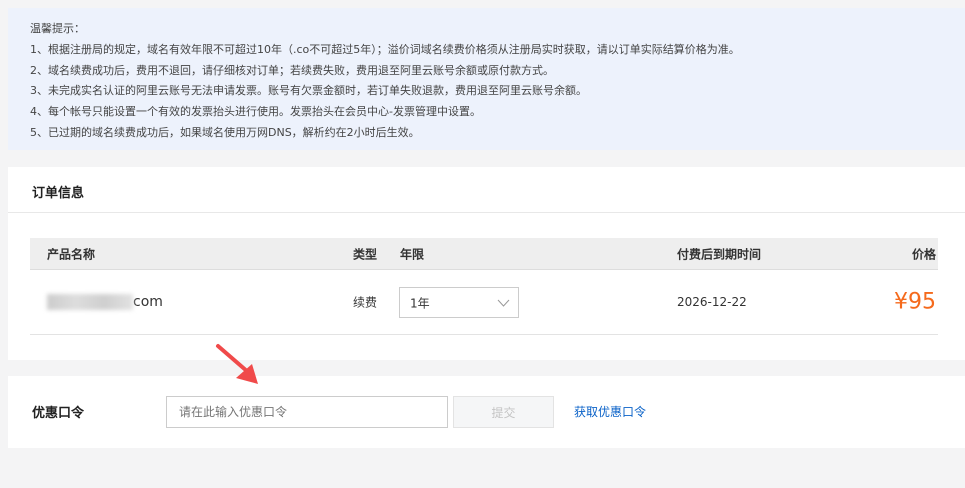 This screenshot has width=965, height=488. I want to click on header-type: 类型, so click(365, 254).